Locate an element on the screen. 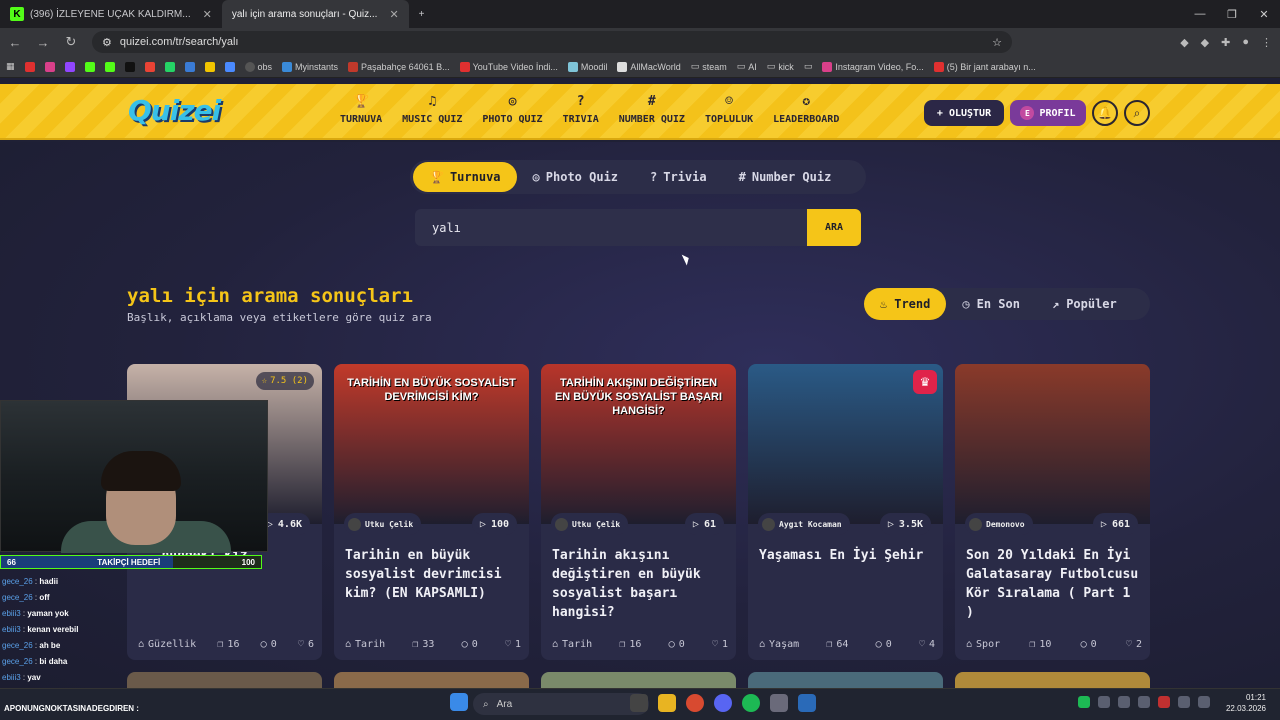  windows-start-icon is located at coordinates (459, 702).